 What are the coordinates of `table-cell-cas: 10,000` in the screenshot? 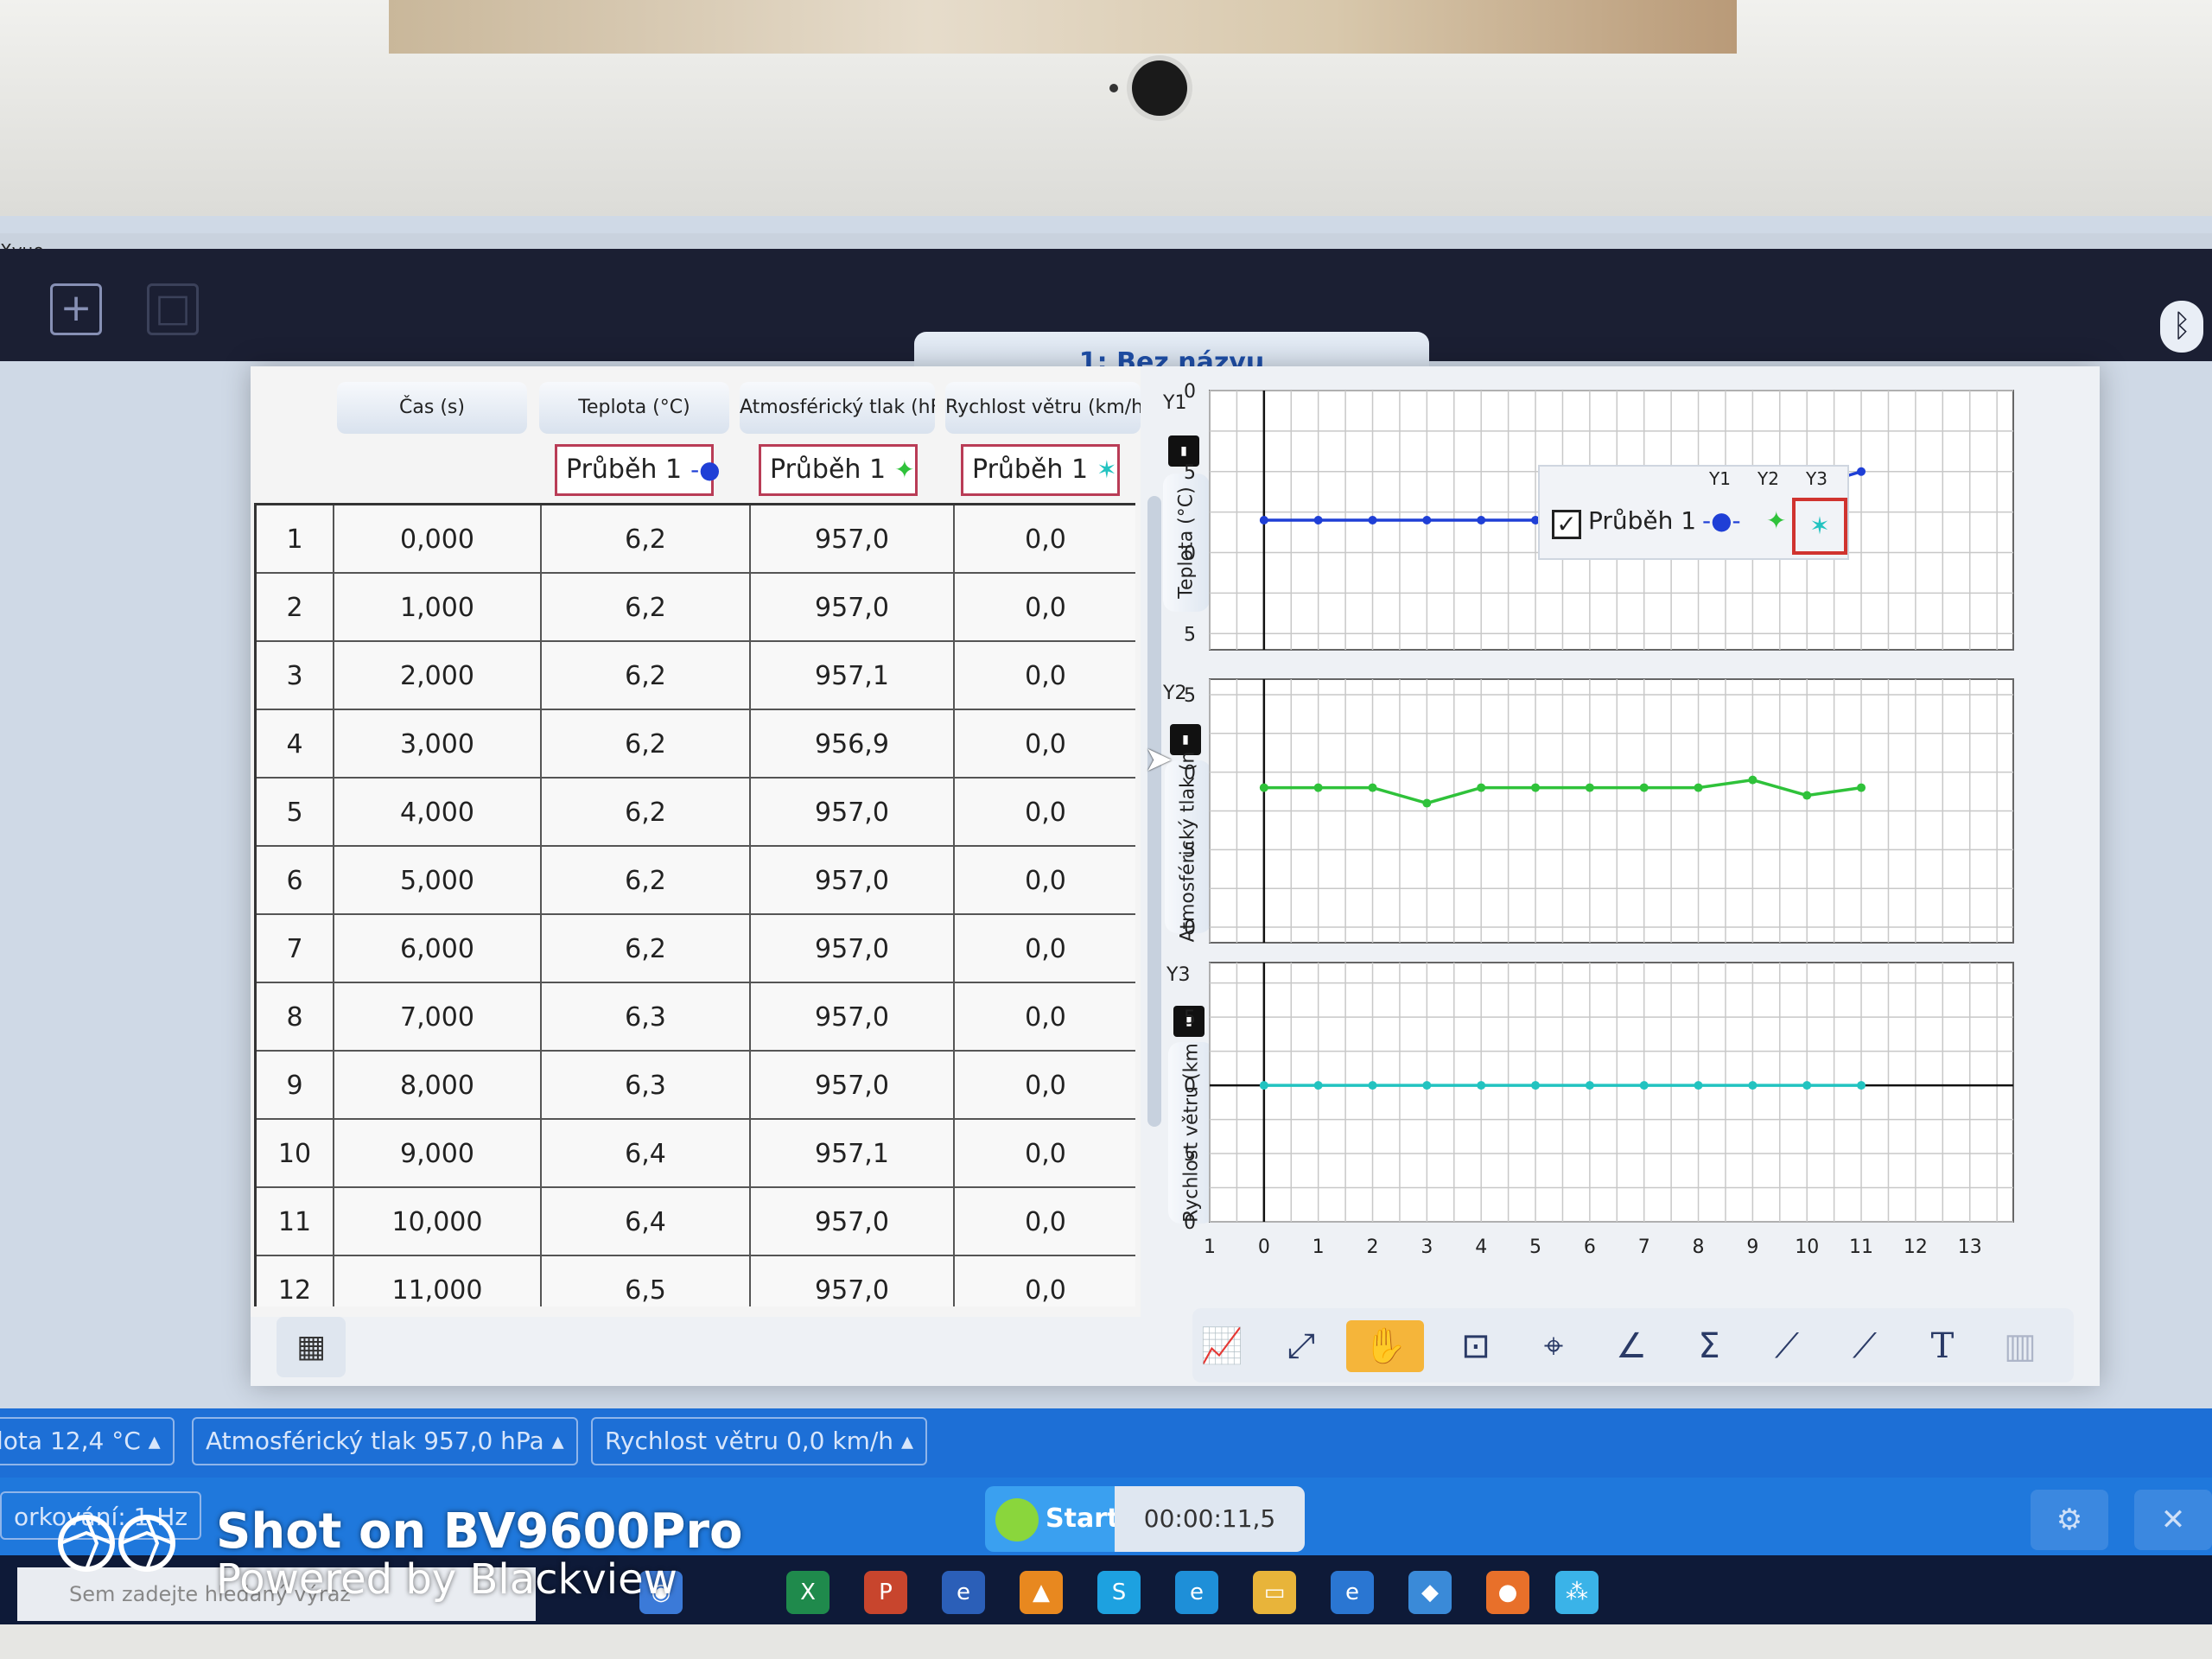 It's located at (438, 1222).